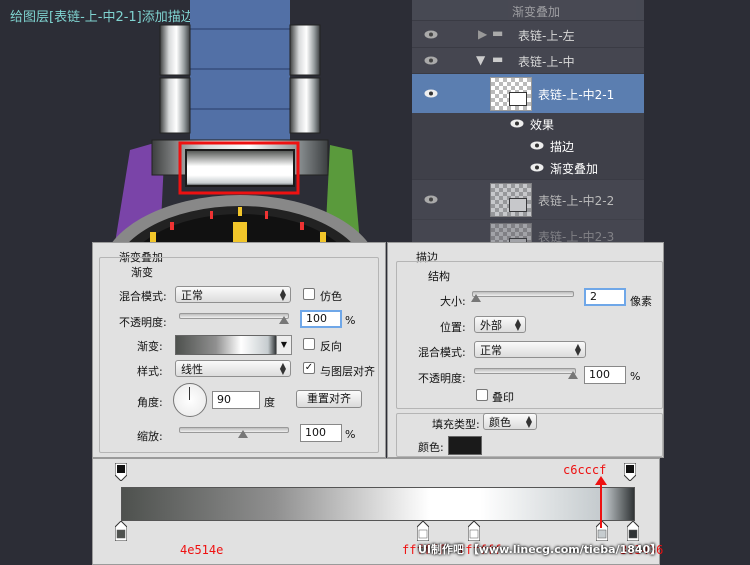 This screenshot has width=750, height=565. I want to click on align-checkbox: ✓, so click(309, 368).